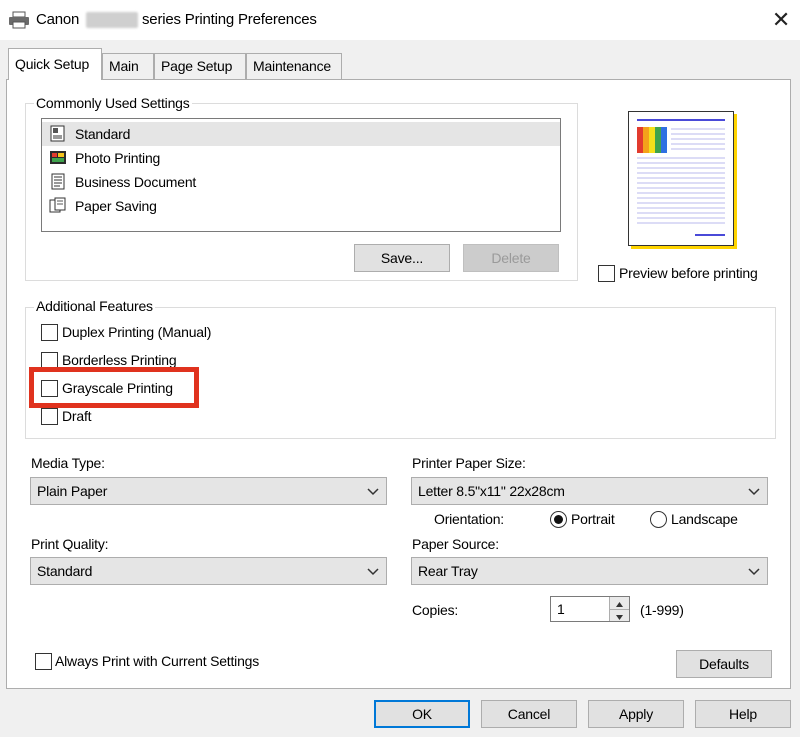 This screenshot has width=800, height=737. I want to click on copies-value: 1, so click(561, 609).